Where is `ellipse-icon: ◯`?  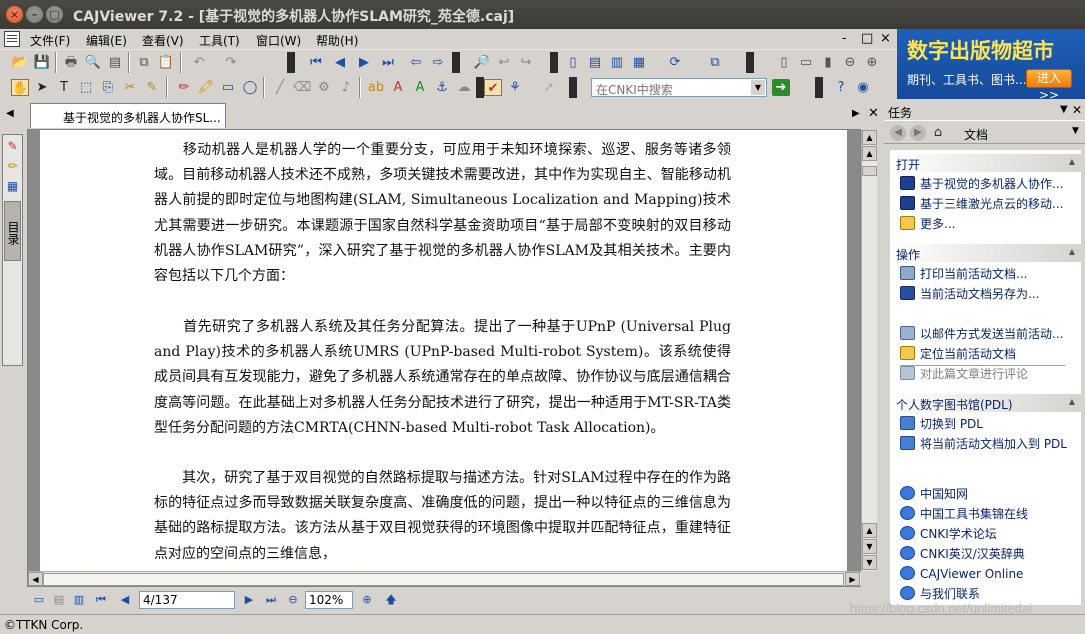
ellipse-icon: ◯ is located at coordinates (250, 87).